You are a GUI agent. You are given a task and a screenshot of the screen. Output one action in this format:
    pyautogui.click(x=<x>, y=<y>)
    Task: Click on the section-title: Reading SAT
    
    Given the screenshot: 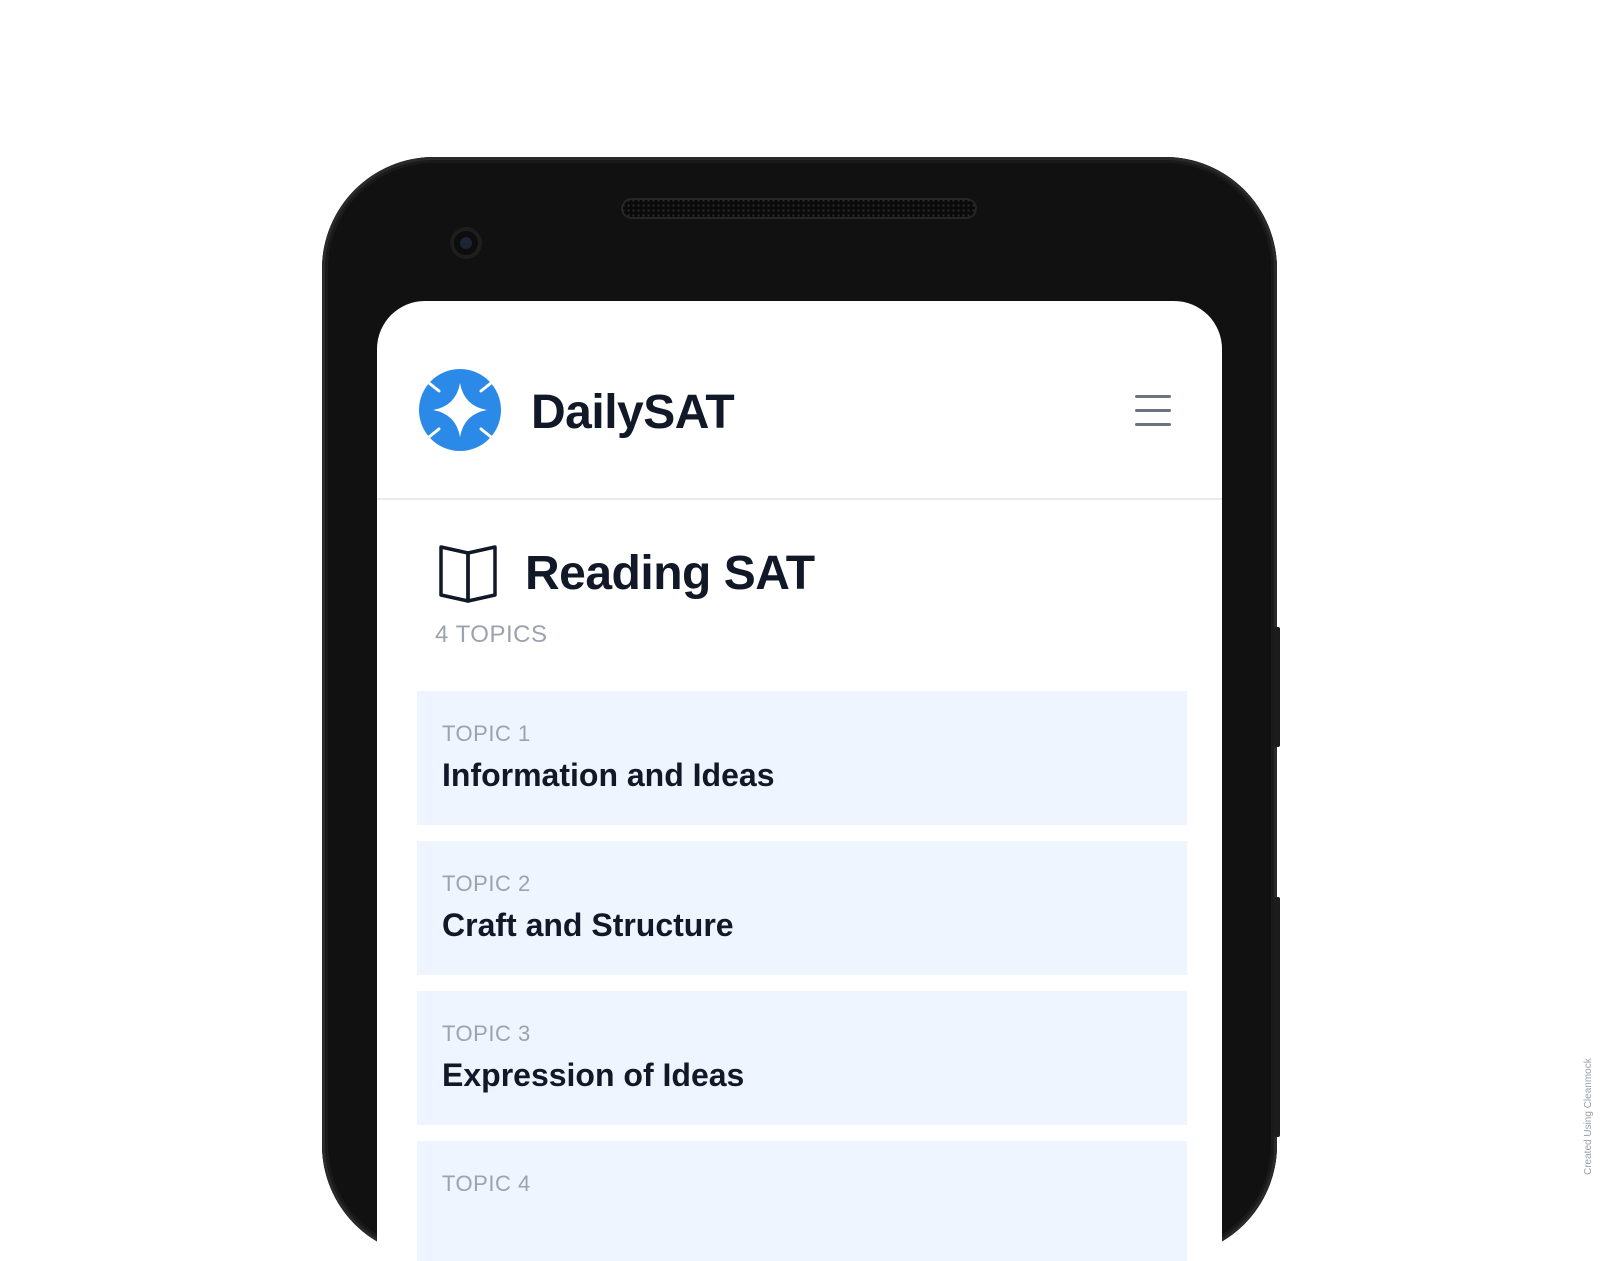 What is the action you would take?
    pyautogui.click(x=670, y=573)
    